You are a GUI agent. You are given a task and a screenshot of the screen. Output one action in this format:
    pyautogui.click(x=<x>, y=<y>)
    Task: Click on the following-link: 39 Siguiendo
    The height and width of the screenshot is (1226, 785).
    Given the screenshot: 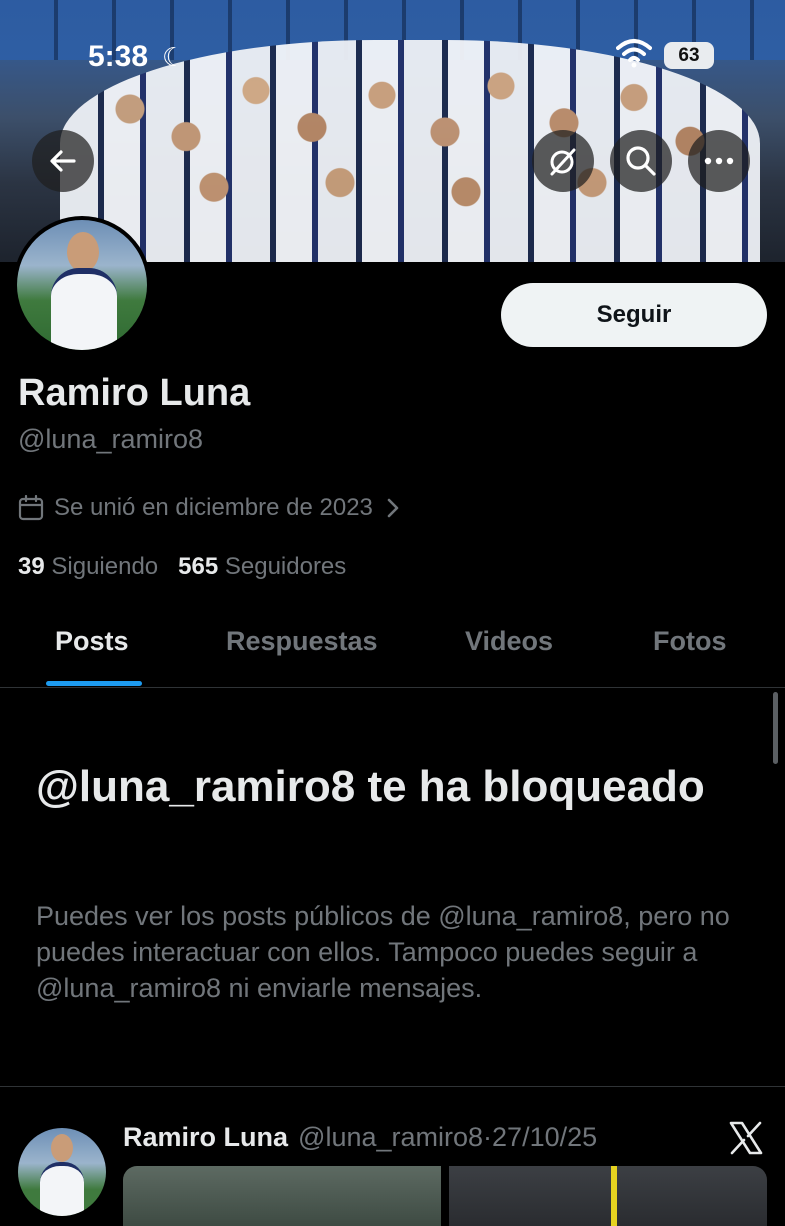 What is the action you would take?
    pyautogui.click(x=88, y=566)
    